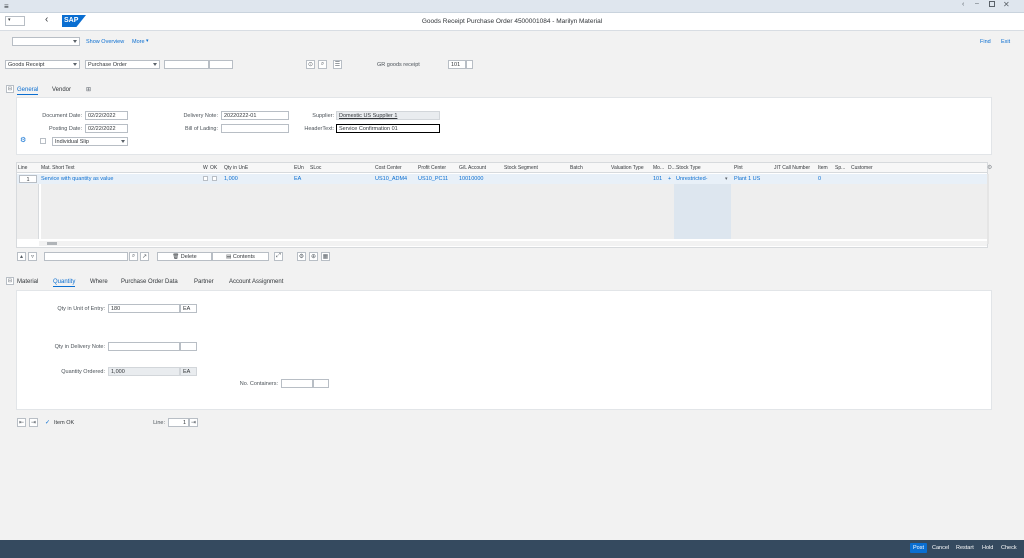 This screenshot has height=558, width=1024. I want to click on col-eun: EUn, so click(299, 168).